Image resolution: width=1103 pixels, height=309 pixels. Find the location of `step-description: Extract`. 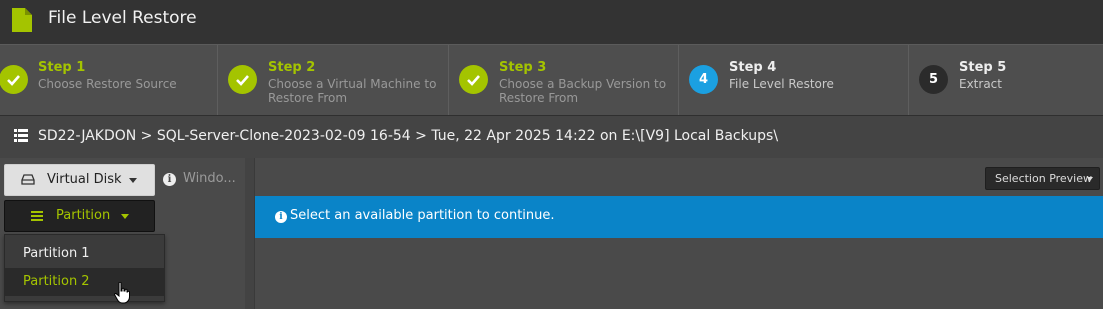

step-description: Extract is located at coordinates (980, 84).